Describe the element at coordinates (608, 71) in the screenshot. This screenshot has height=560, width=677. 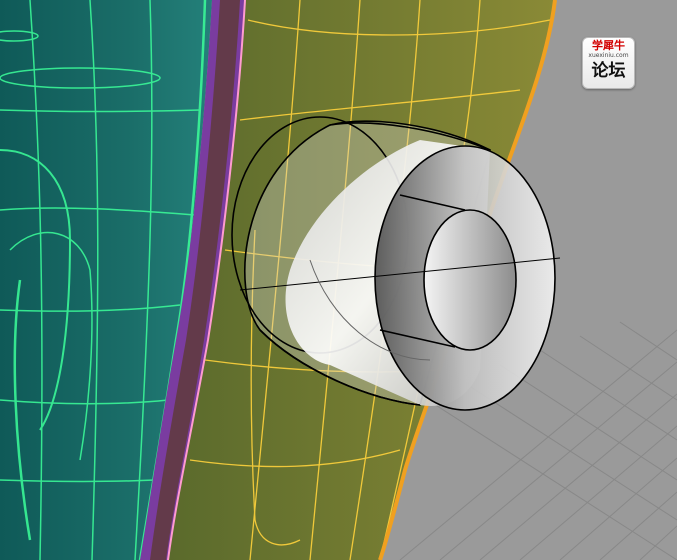
I see `watermark-bottom-text: 论坛` at that location.